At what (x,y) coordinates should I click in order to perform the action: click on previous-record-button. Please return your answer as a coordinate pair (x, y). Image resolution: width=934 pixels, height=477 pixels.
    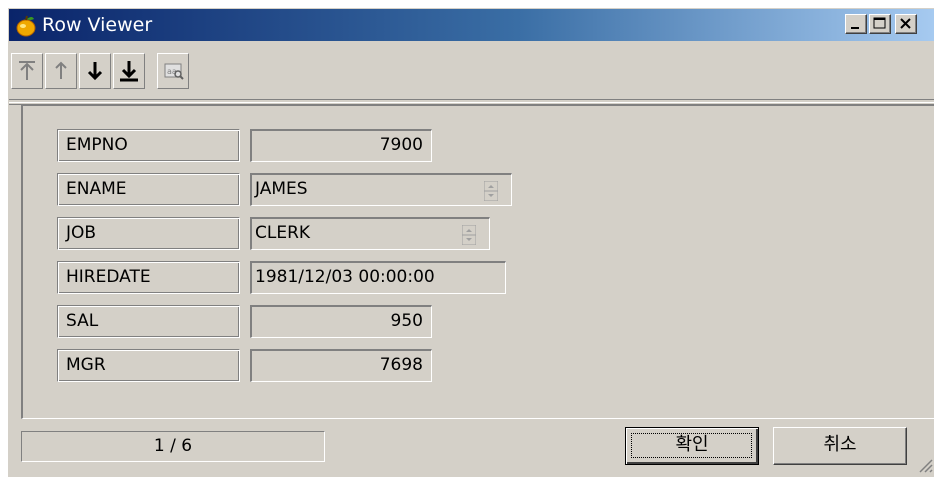
    Looking at the image, I should click on (61, 71).